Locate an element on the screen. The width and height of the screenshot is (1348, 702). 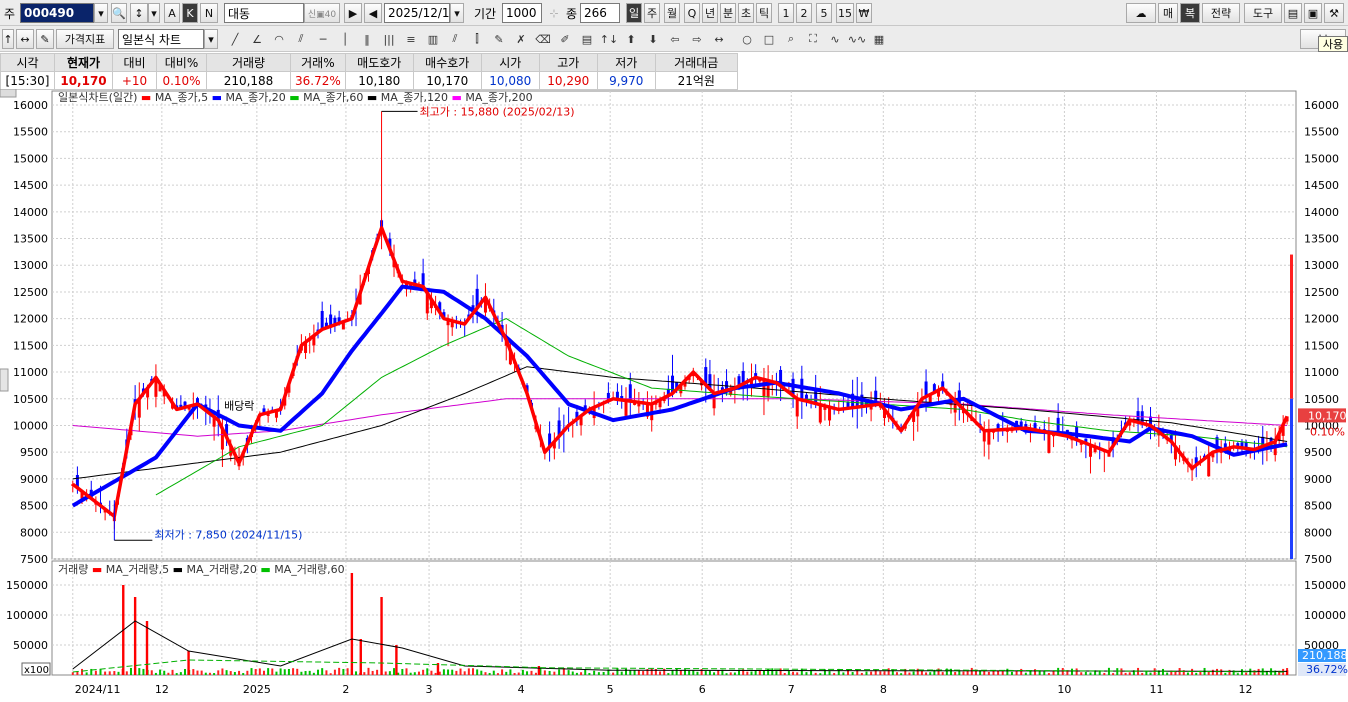
sort-icon: ↕ is located at coordinates (139, 13).